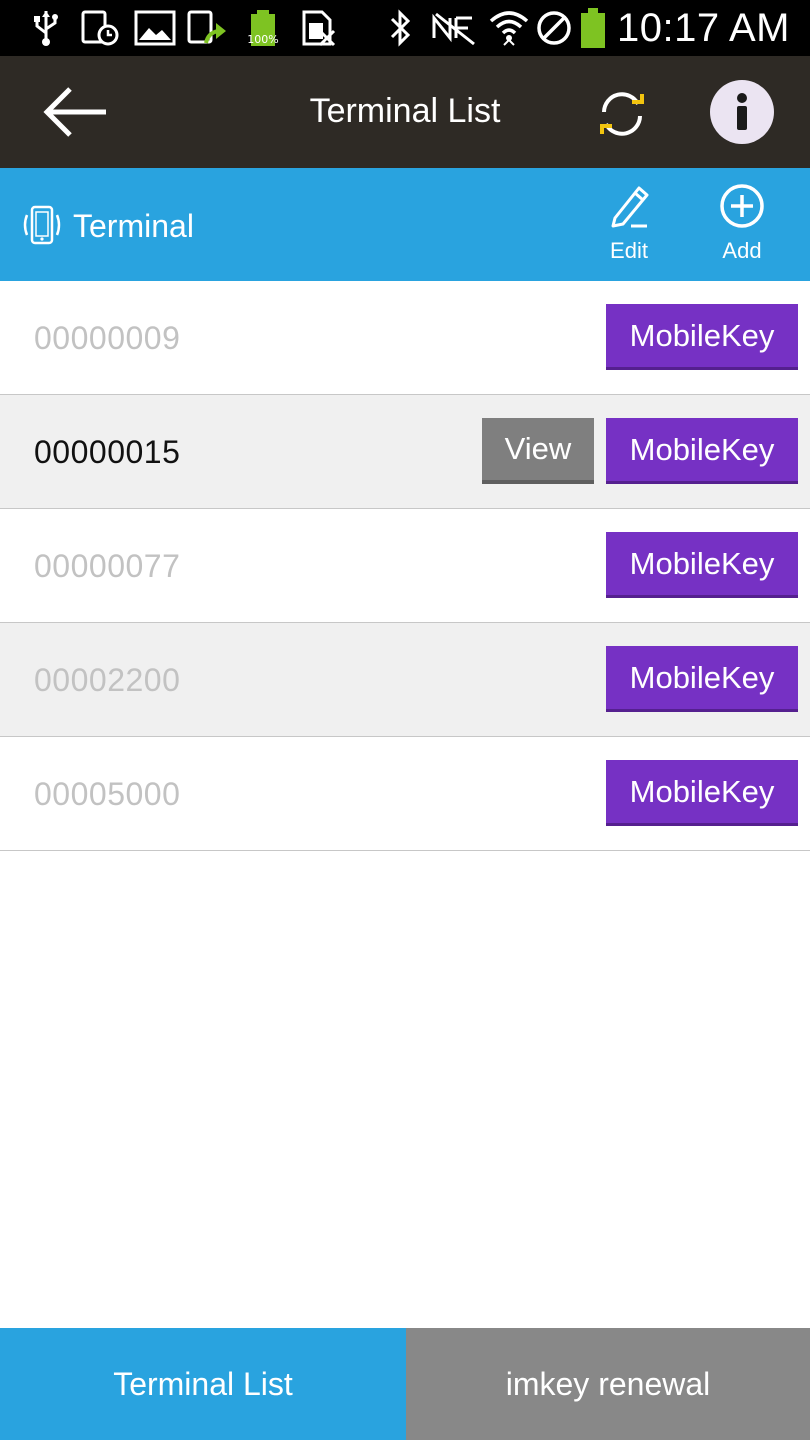 Image resolution: width=810 pixels, height=1440 pixels. Describe the element at coordinates (405, 794) in the screenshot. I see `terminal-row: 00005000 MobileKey` at that location.